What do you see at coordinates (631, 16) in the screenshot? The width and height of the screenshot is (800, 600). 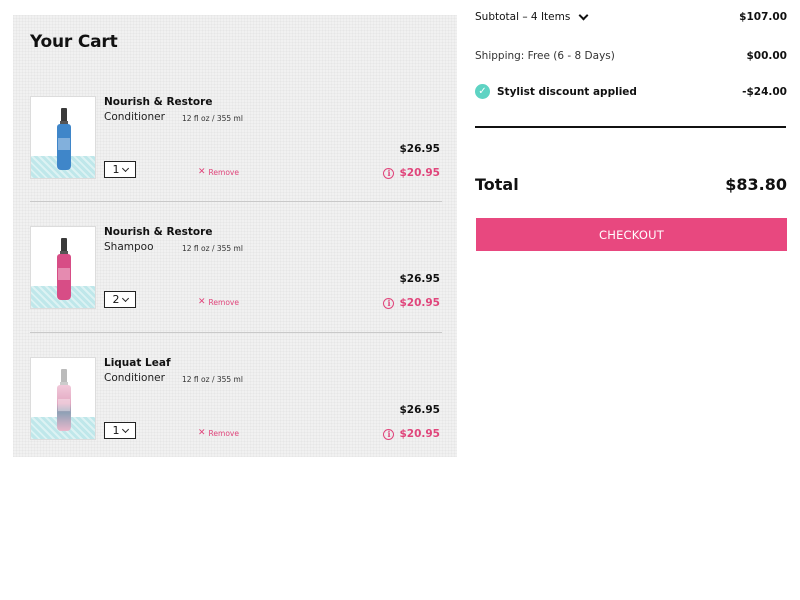 I see `subtotal-row: Subtotal – 4 Items $107.00` at bounding box center [631, 16].